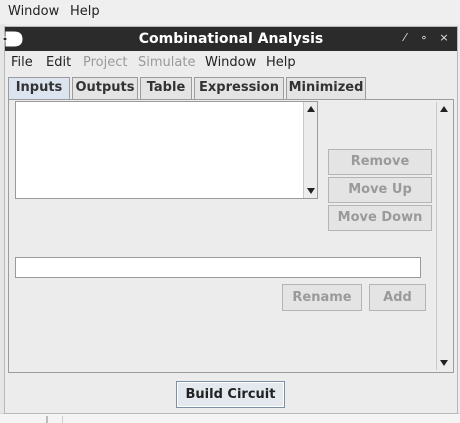  What do you see at coordinates (397, 297) in the screenshot?
I see `add-button: Add` at bounding box center [397, 297].